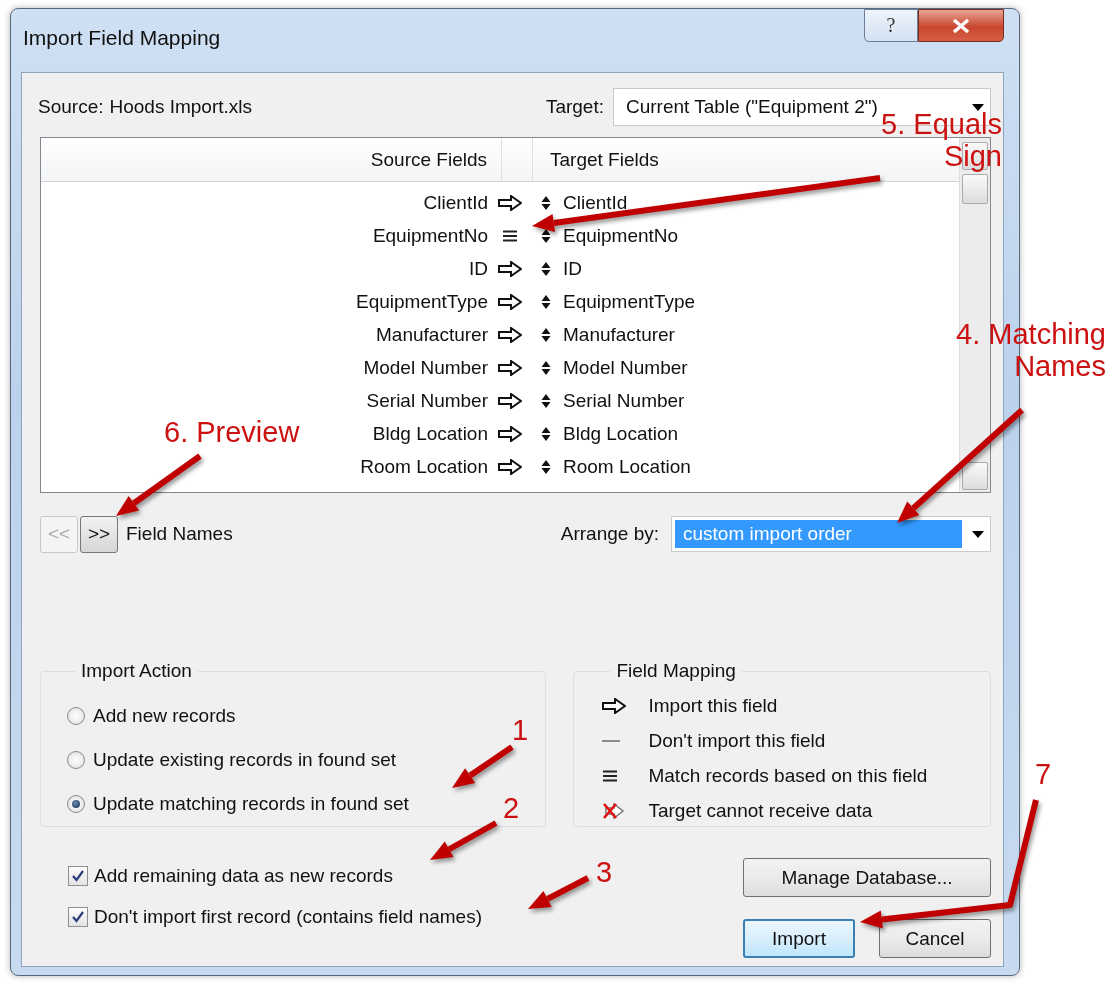 The width and height of the screenshot is (1107, 983). I want to click on target-field: Serial Number, so click(624, 400).